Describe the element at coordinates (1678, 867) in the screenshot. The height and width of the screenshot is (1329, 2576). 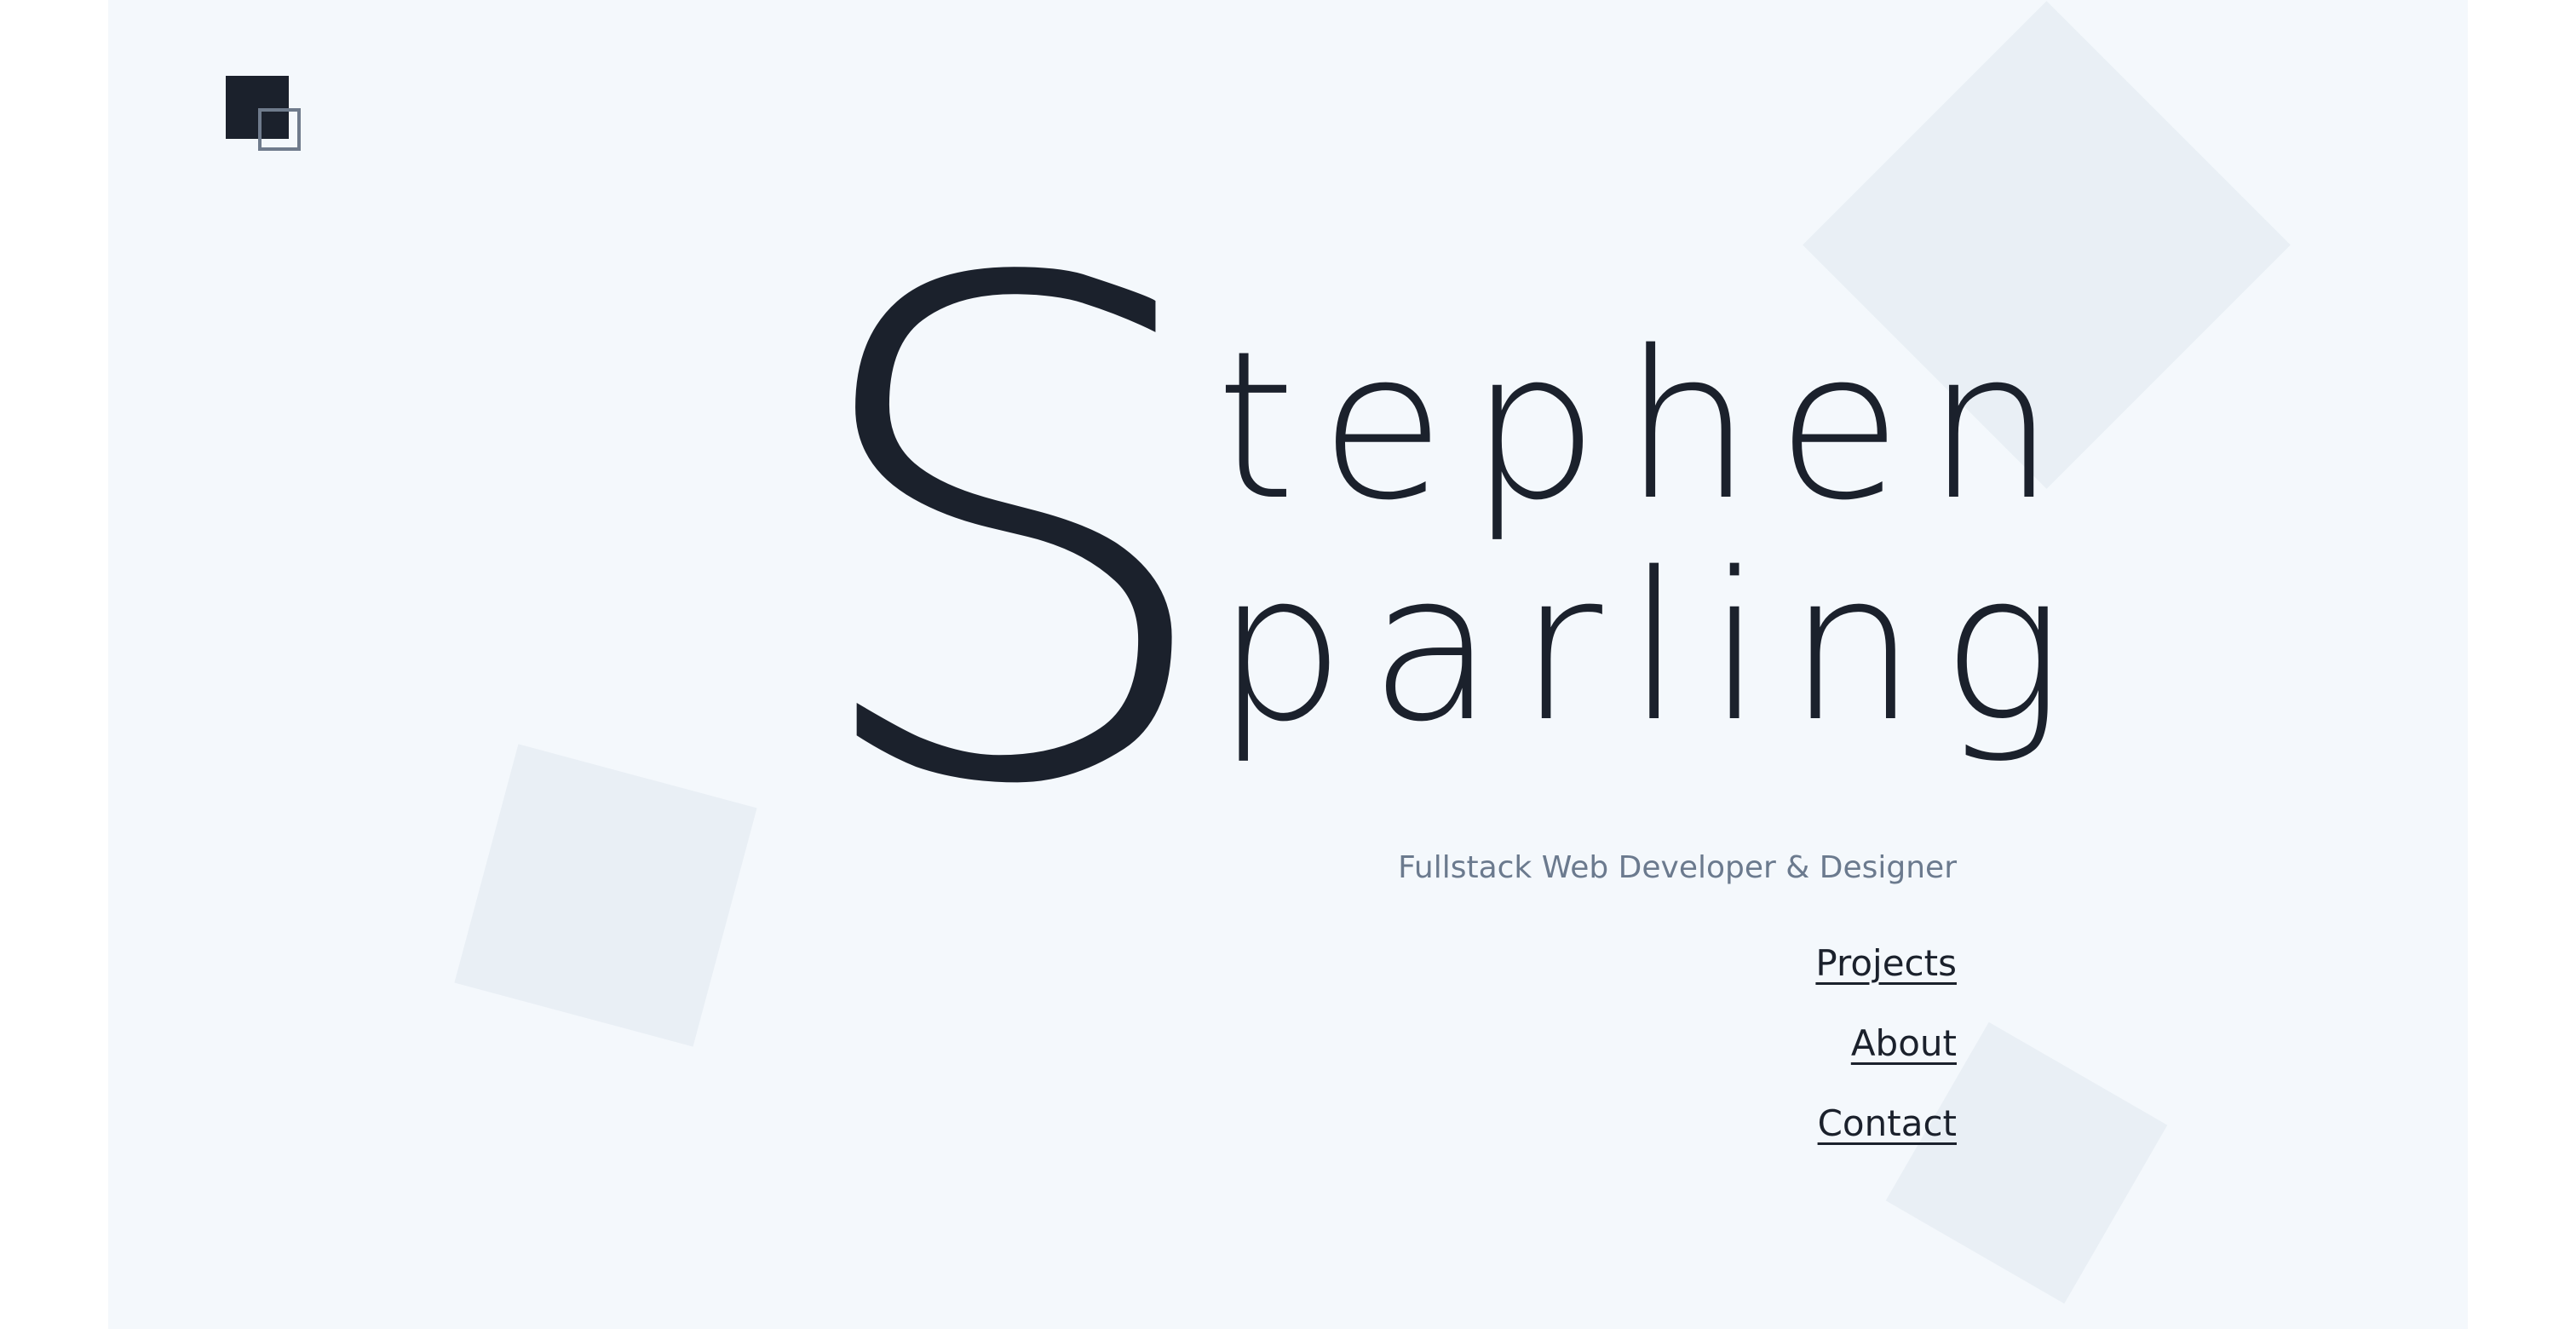
I see `tagline: Fullstack Web Developer & Designer` at that location.